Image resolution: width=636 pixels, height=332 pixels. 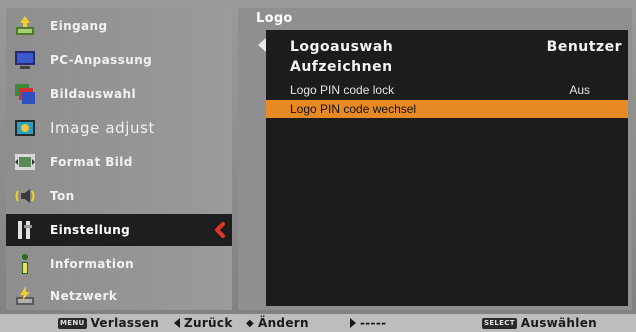 What do you see at coordinates (373, 323) in the screenshot?
I see `next-label: -----` at bounding box center [373, 323].